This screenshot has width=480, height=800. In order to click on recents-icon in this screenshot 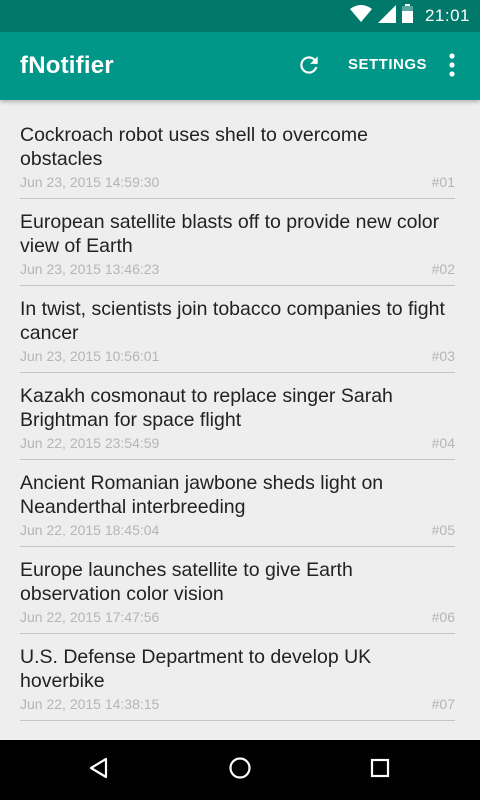, I will do `click(380, 770)`.